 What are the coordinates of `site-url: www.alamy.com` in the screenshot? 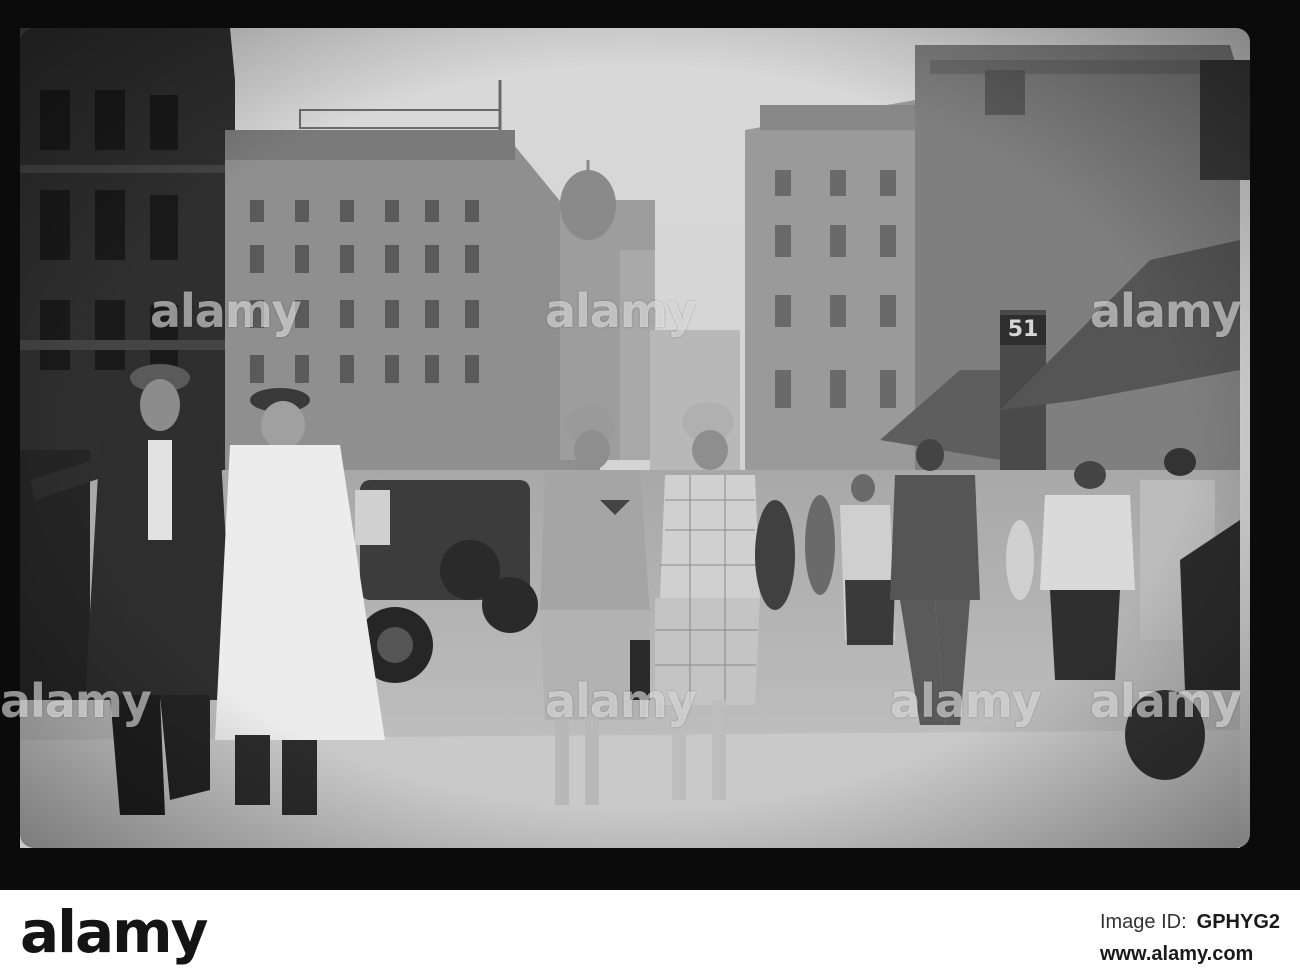 It's located at (1176, 954).